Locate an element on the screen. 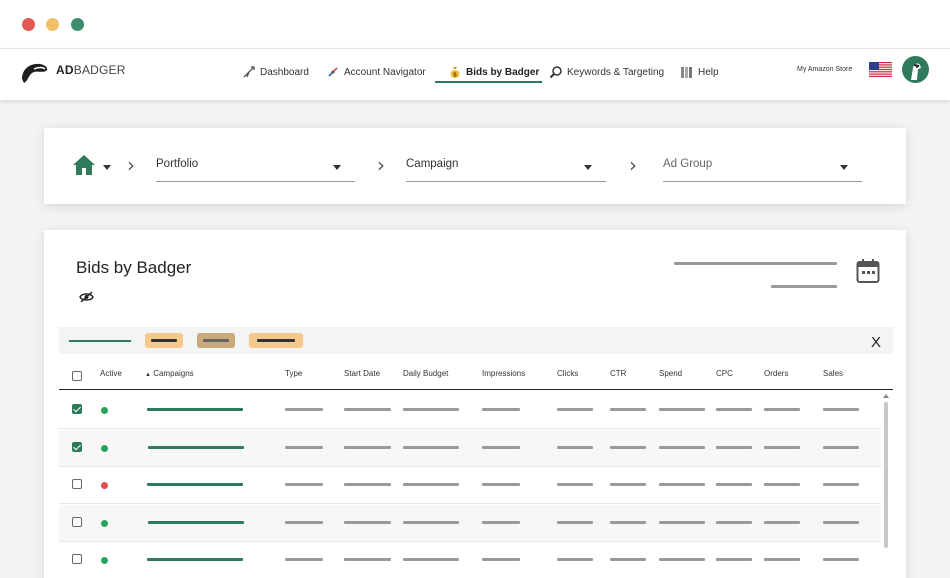  date-range-placeholder is located at coordinates (755, 263).